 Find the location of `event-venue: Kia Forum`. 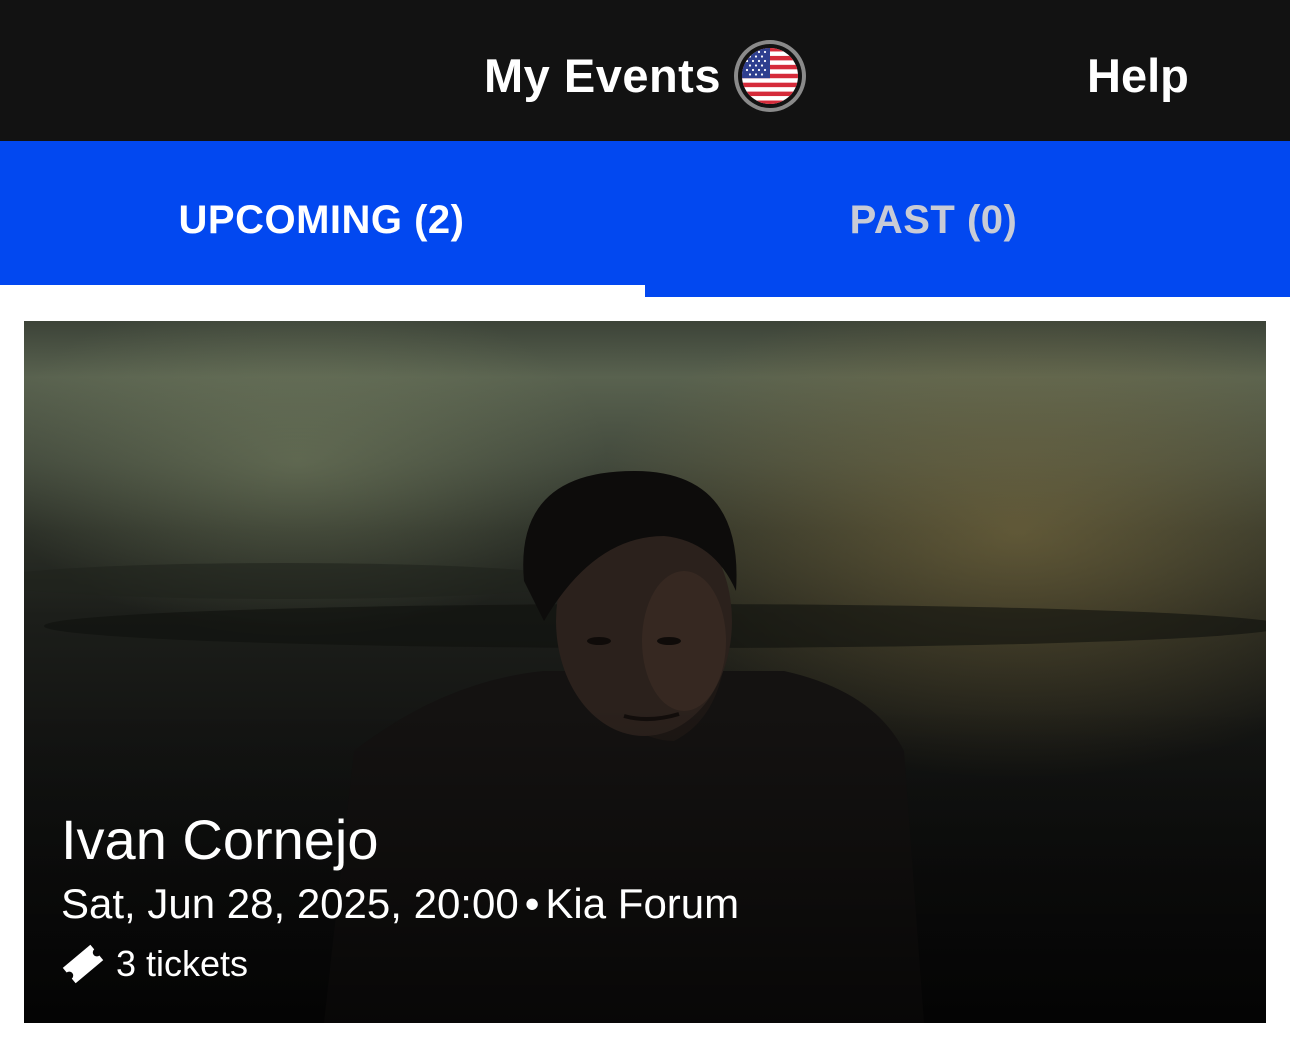

event-venue: Kia Forum is located at coordinates (642, 903).